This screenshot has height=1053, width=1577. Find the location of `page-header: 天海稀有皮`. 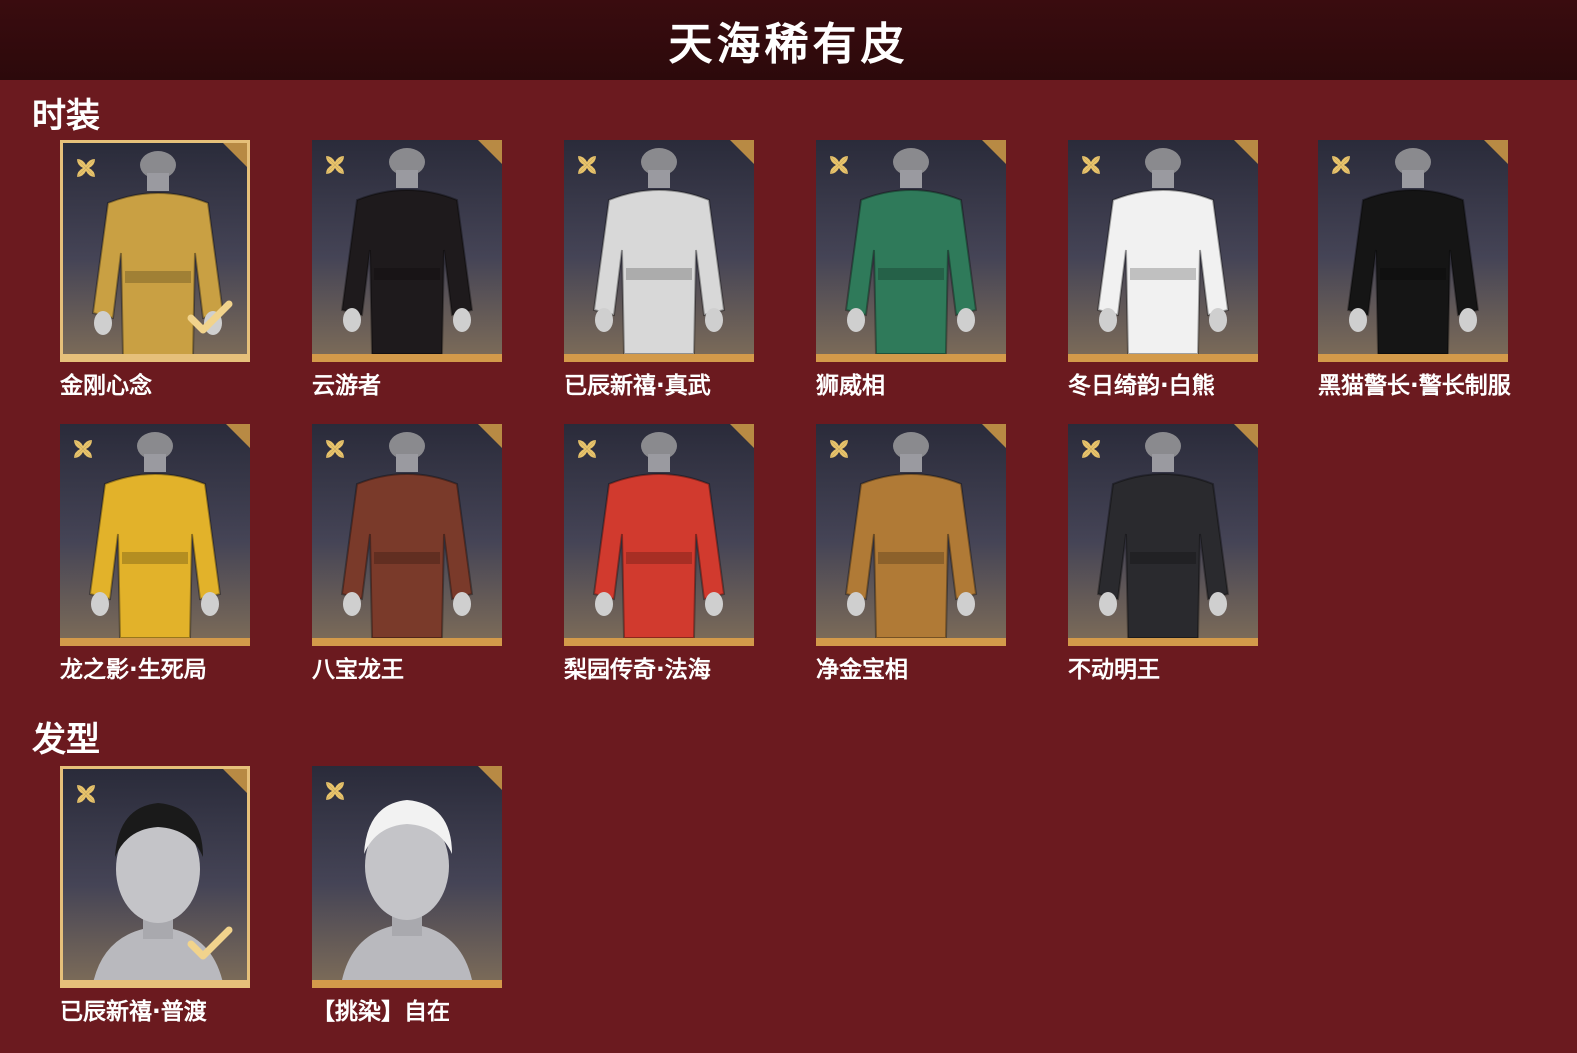

page-header: 天海稀有皮 is located at coordinates (788, 40).